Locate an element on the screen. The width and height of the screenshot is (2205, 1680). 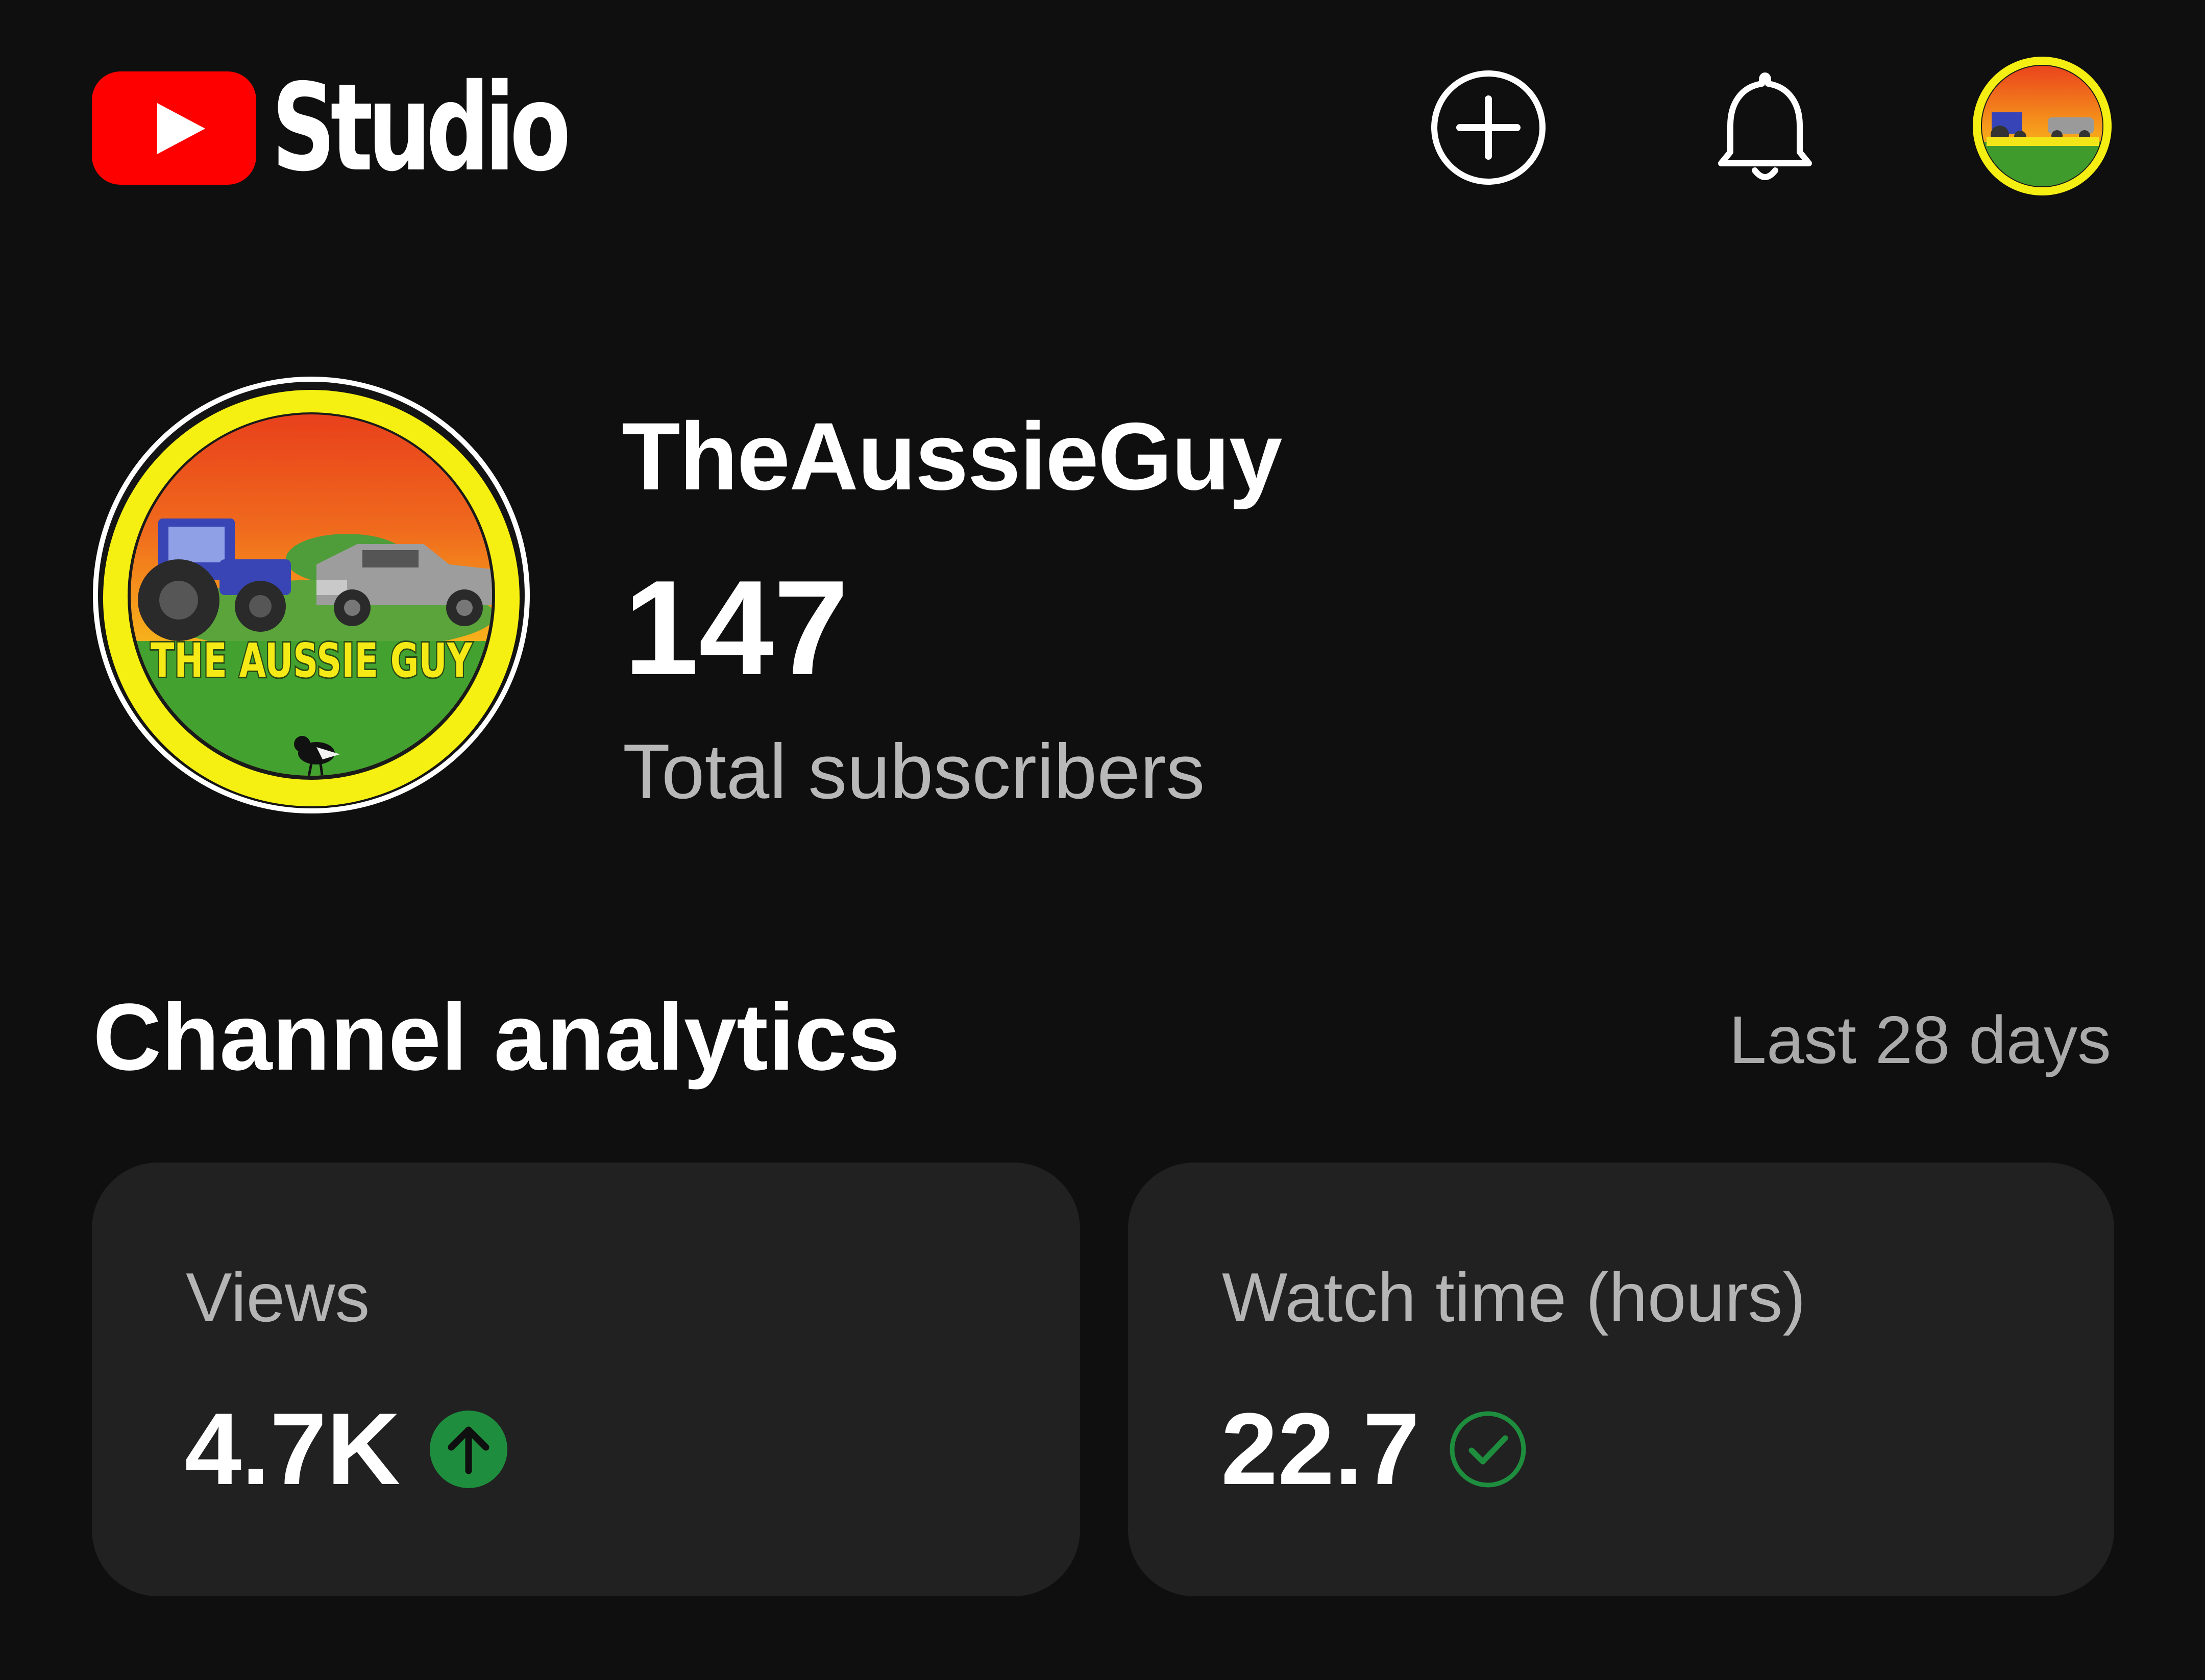
subscriber-label: Total subscribers is located at coordinates (914, 771).